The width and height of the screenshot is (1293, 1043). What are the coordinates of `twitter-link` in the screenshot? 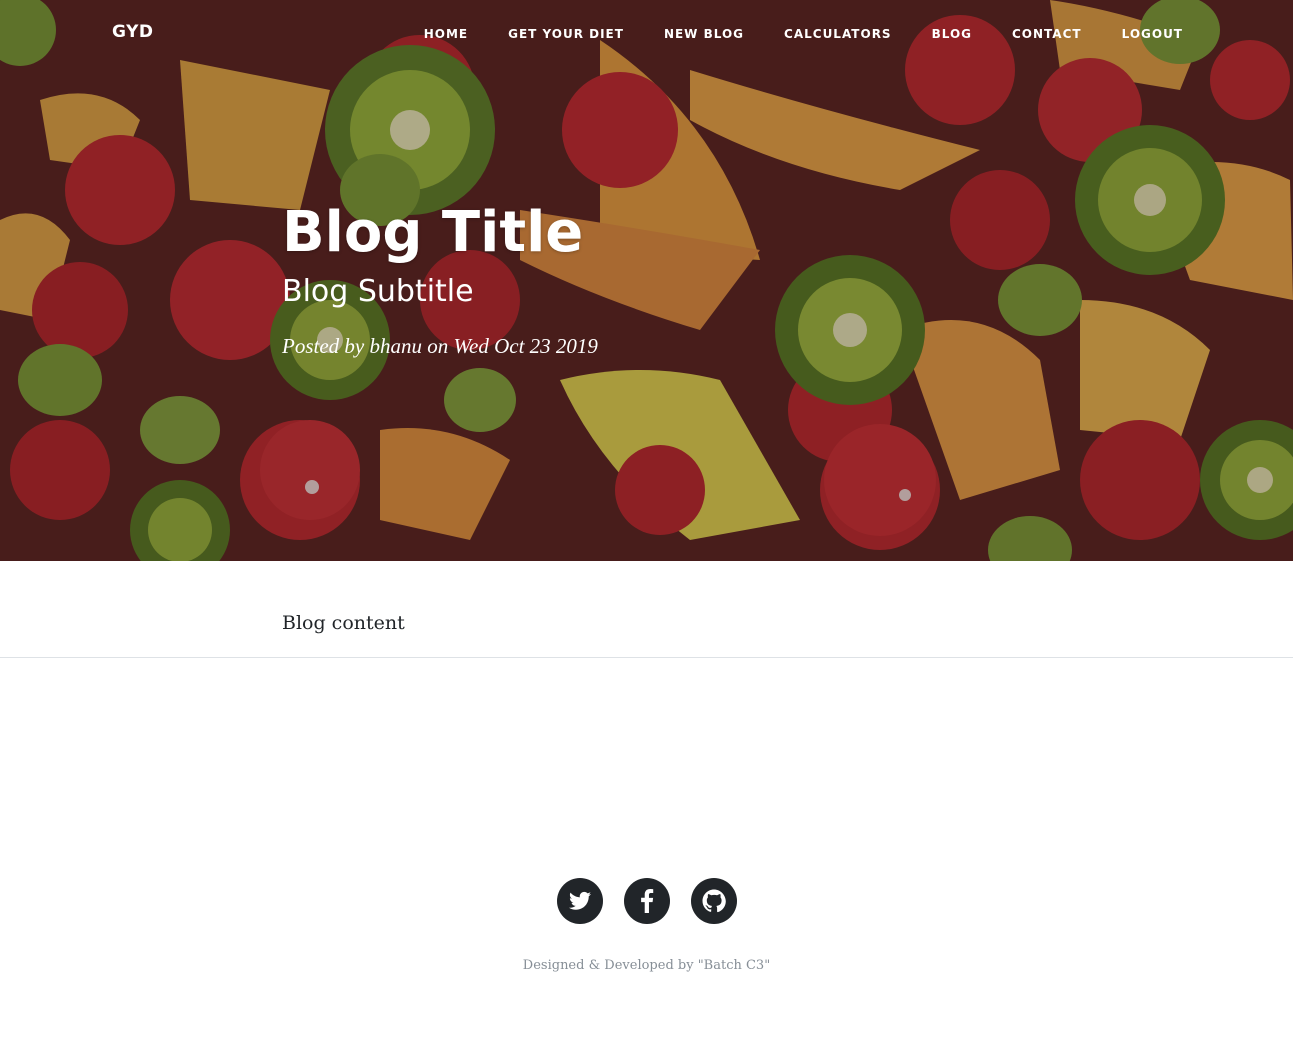 It's located at (579, 901).